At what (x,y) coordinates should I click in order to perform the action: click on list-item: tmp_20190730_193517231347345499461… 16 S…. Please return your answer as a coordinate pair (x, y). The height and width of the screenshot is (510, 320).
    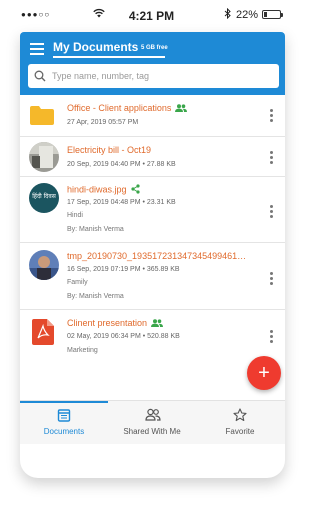
    Looking at the image, I should click on (152, 276).